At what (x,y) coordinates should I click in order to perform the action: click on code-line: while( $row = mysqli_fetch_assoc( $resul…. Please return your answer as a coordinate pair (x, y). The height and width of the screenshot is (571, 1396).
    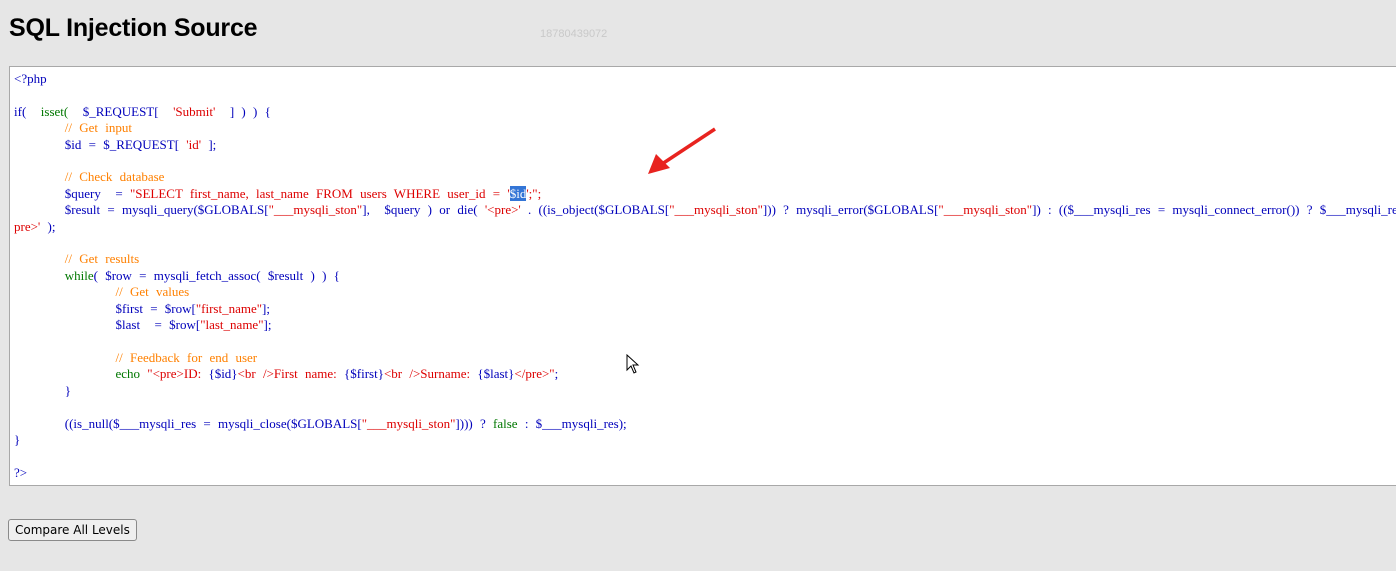
    Looking at the image, I should click on (177, 275).